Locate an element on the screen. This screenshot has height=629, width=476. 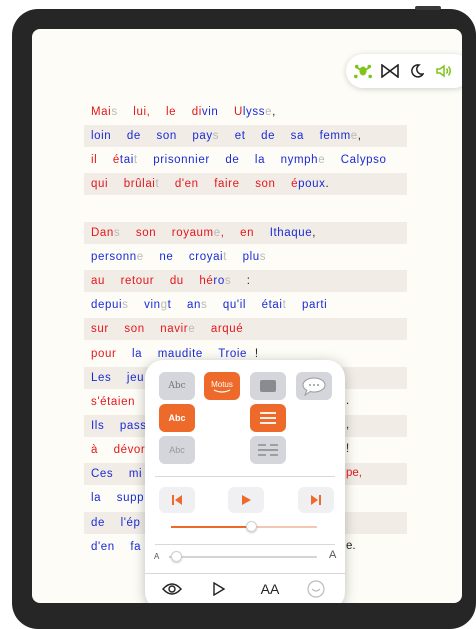
text-line: loin de son pays et de sa femme, is located at coordinates (245, 136).